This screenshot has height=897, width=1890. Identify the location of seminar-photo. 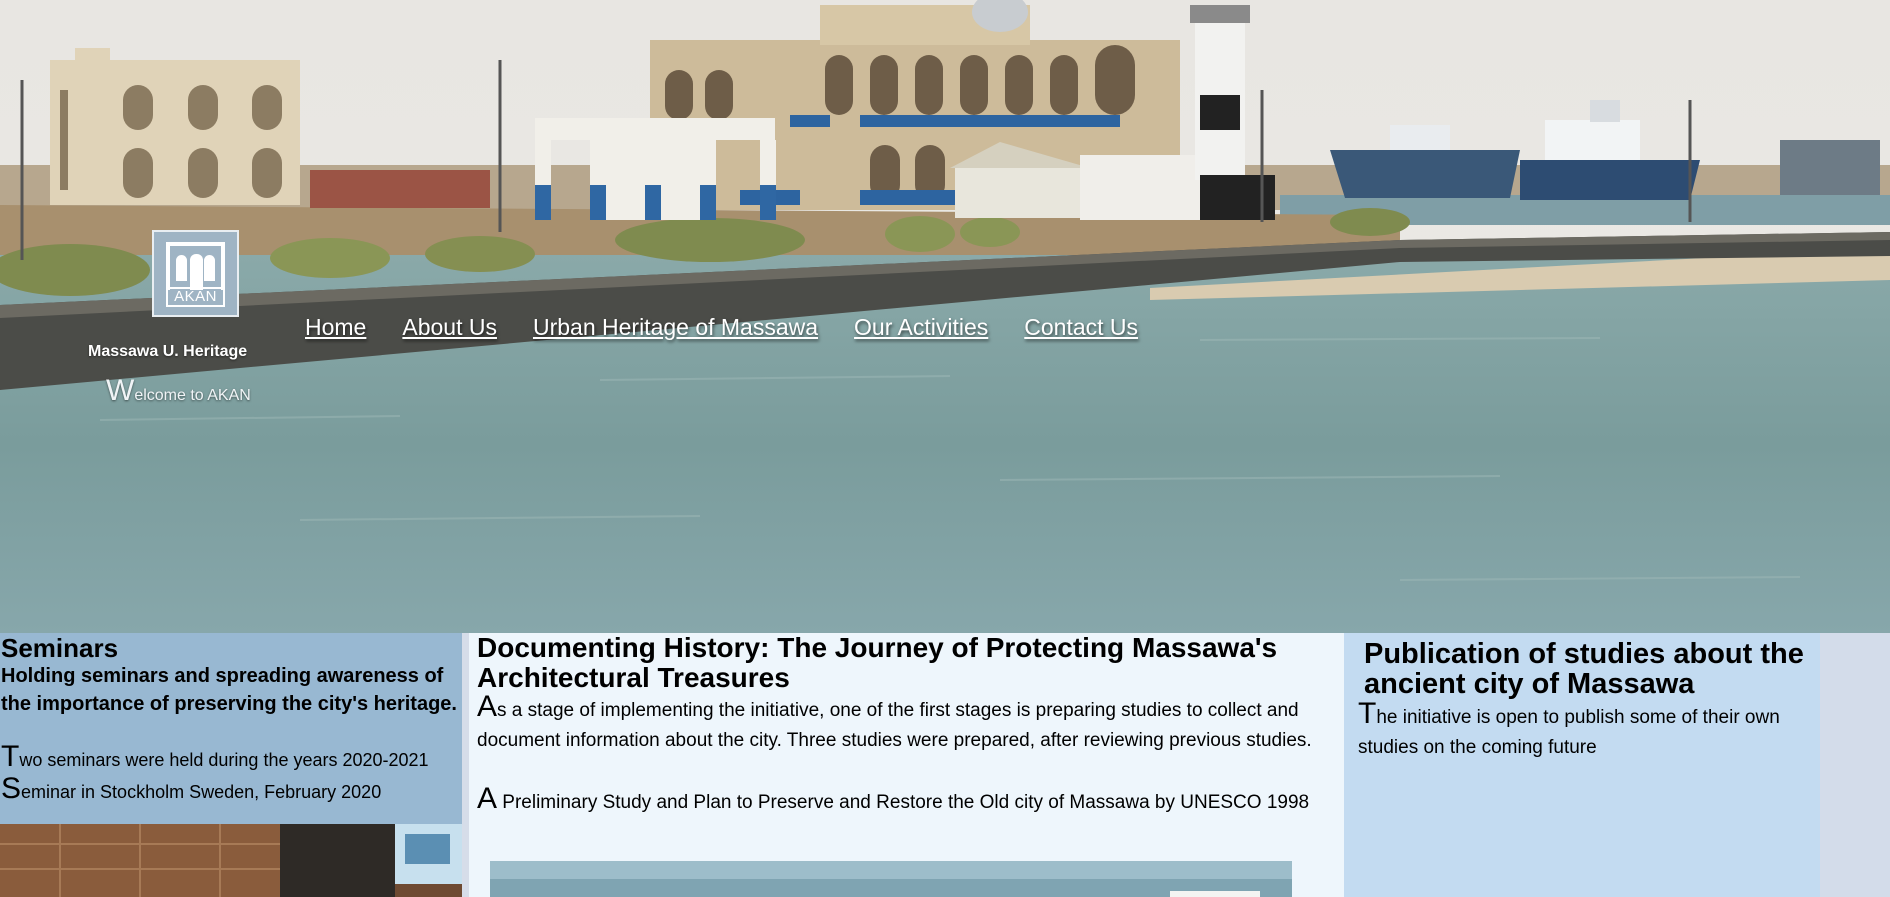
(231, 860).